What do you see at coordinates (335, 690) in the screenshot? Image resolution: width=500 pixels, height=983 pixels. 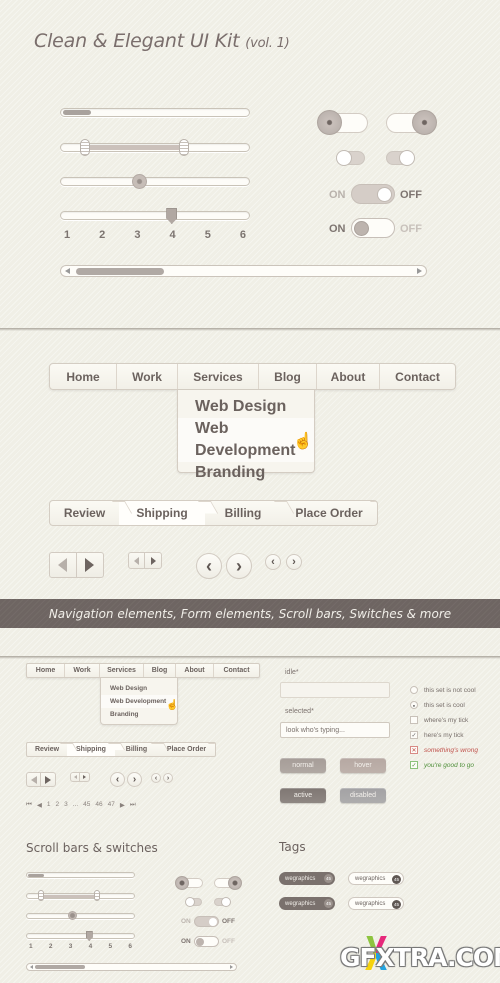 I see `idle-input` at bounding box center [335, 690].